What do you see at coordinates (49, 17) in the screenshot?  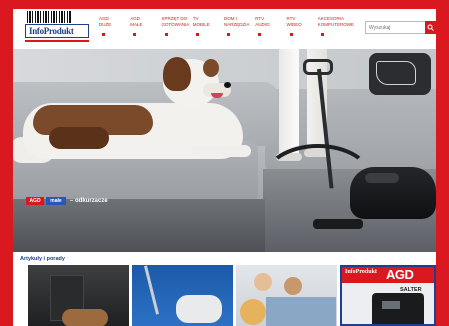 I see `barcode-icon` at bounding box center [49, 17].